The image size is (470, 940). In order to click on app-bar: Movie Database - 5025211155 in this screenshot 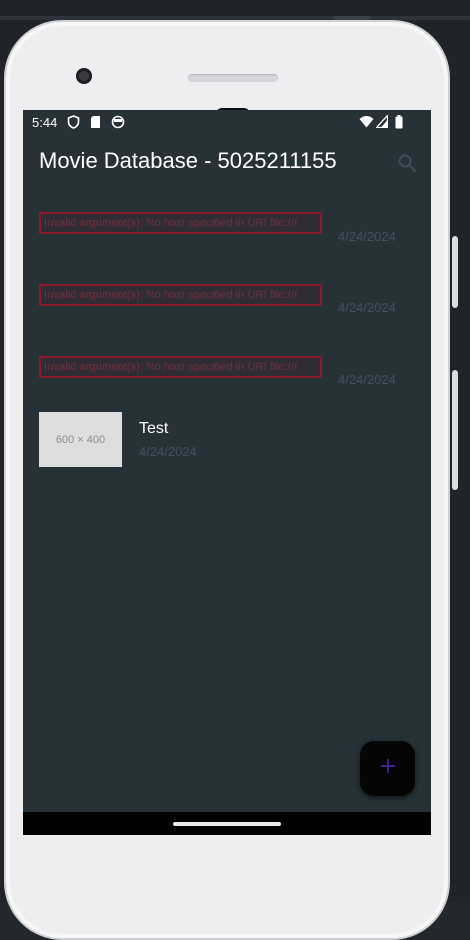, I will do `click(227, 162)`.